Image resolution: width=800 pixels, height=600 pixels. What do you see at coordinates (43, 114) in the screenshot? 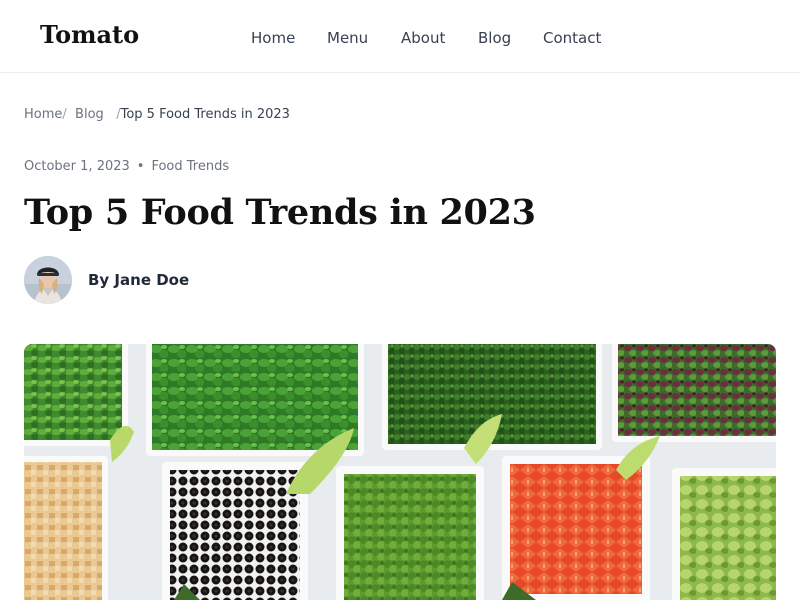
I see `breadcrumb-home: Home` at bounding box center [43, 114].